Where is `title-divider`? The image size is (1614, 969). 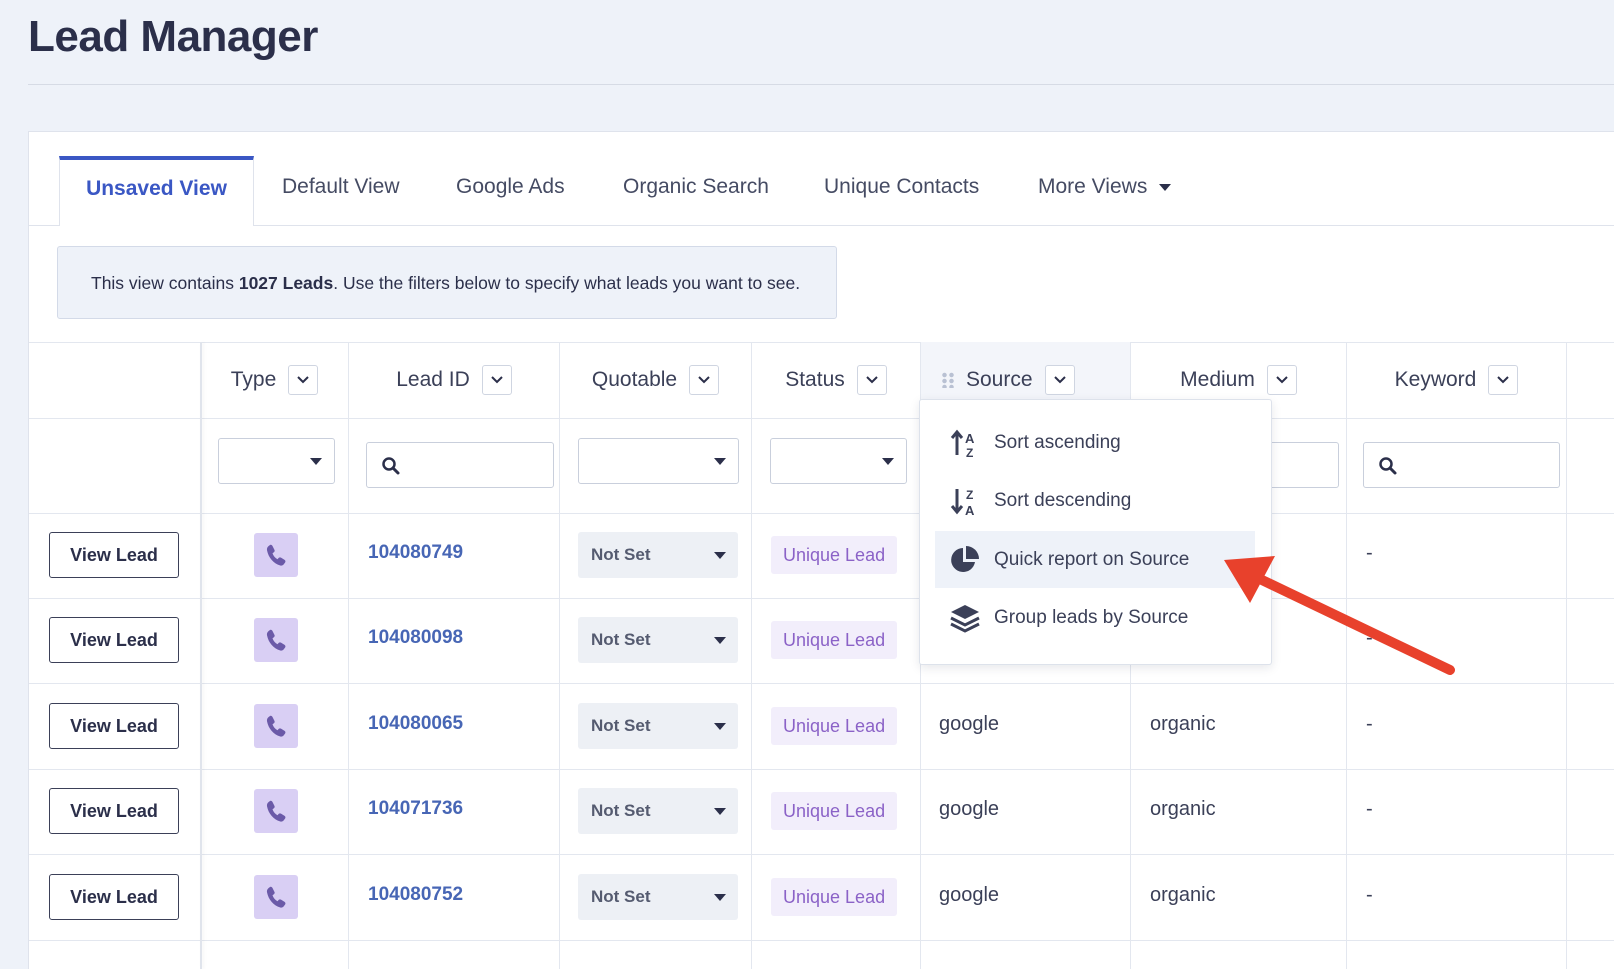 title-divider is located at coordinates (821, 84).